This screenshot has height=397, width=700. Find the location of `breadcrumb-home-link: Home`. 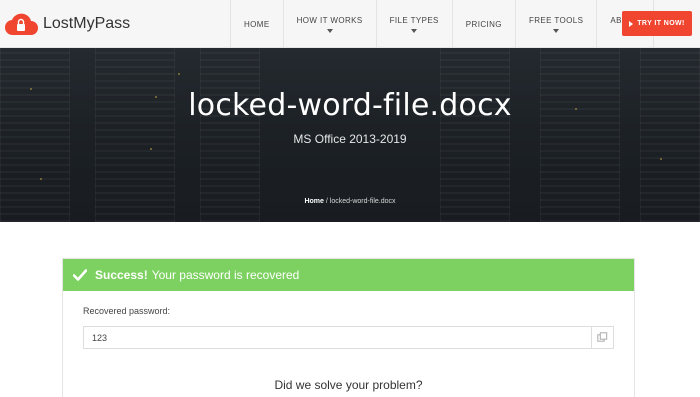

breadcrumb-home-link: Home is located at coordinates (313, 201).